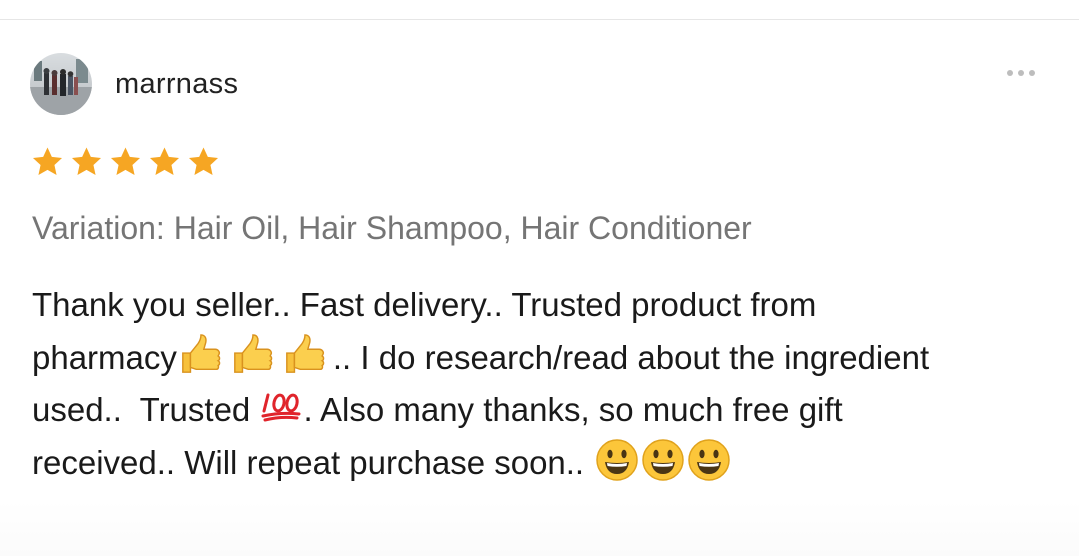 The width and height of the screenshot is (1079, 556). I want to click on more-options-button, so click(1021, 73).